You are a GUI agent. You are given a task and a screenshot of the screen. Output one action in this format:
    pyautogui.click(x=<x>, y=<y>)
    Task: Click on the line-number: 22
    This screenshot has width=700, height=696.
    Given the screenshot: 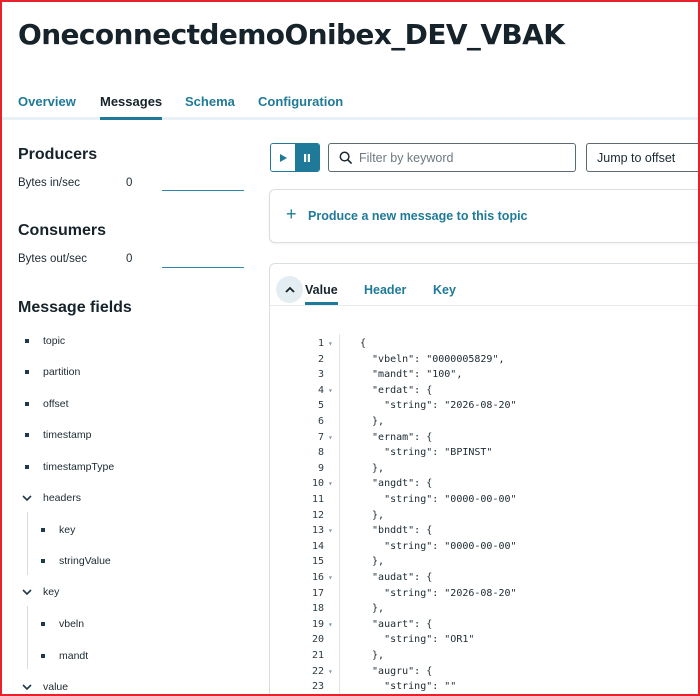 What is the action you would take?
    pyautogui.click(x=317, y=671)
    